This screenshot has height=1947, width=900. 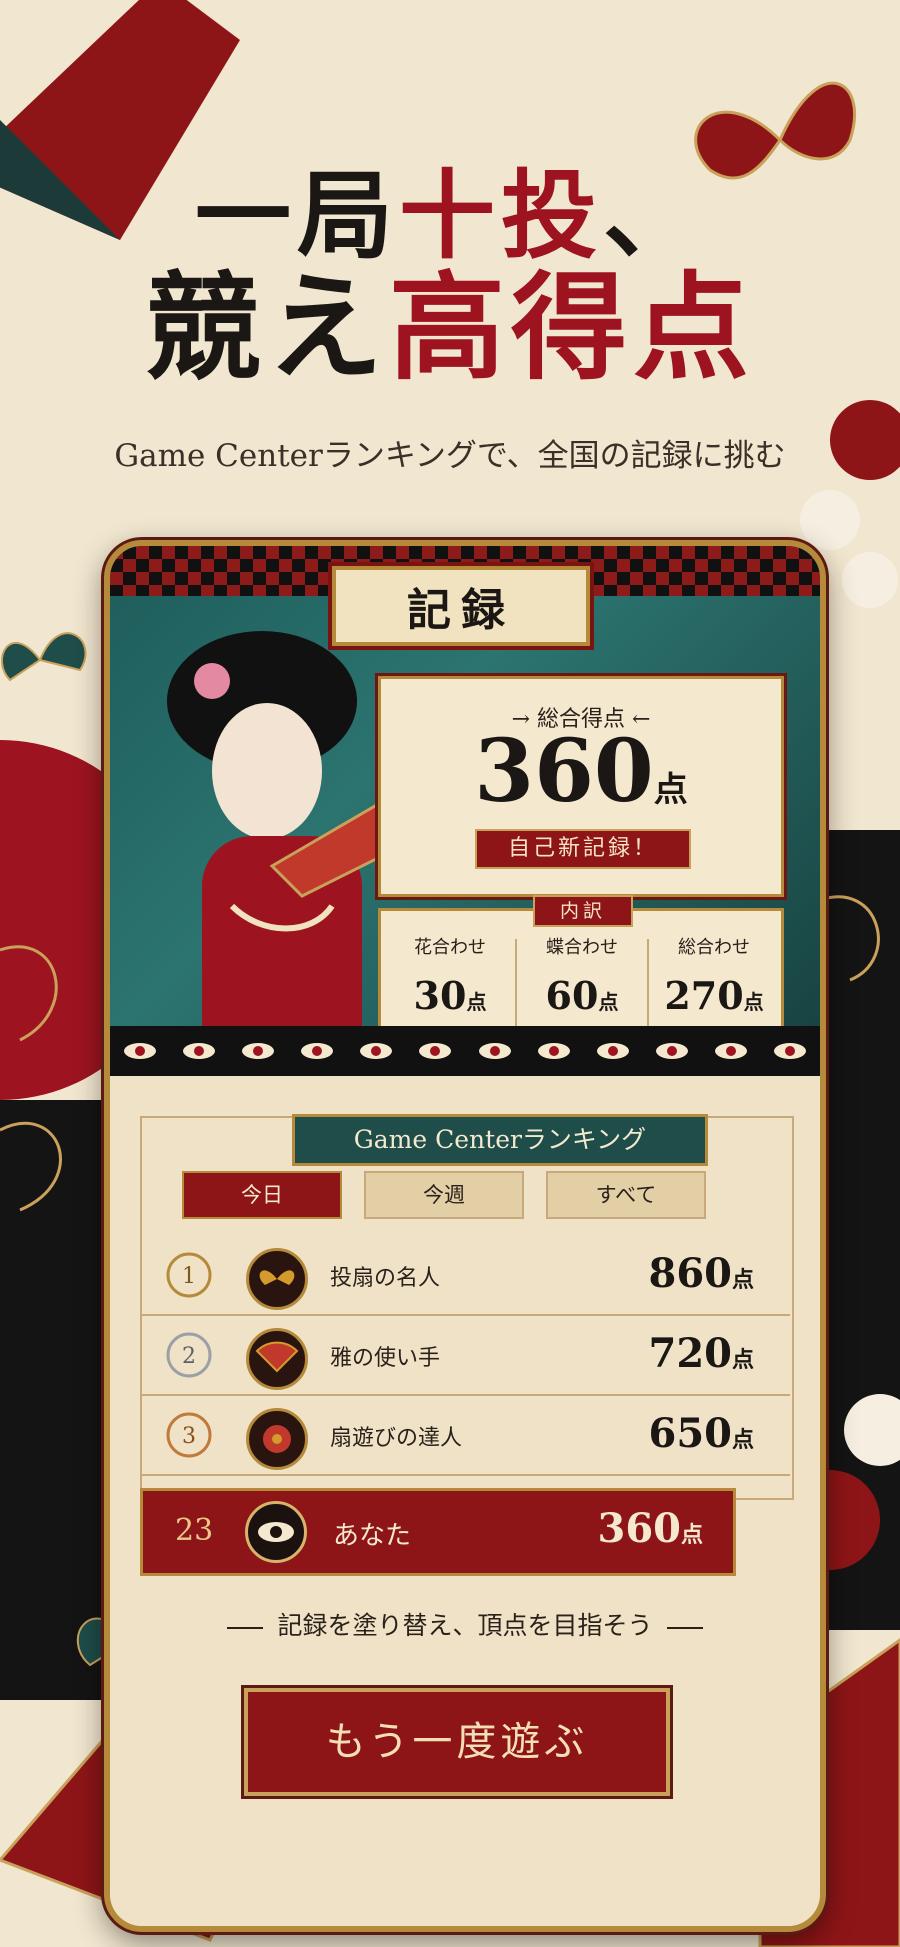 I want to click on new-record-badge: 自己新記録！, so click(x=583, y=849).